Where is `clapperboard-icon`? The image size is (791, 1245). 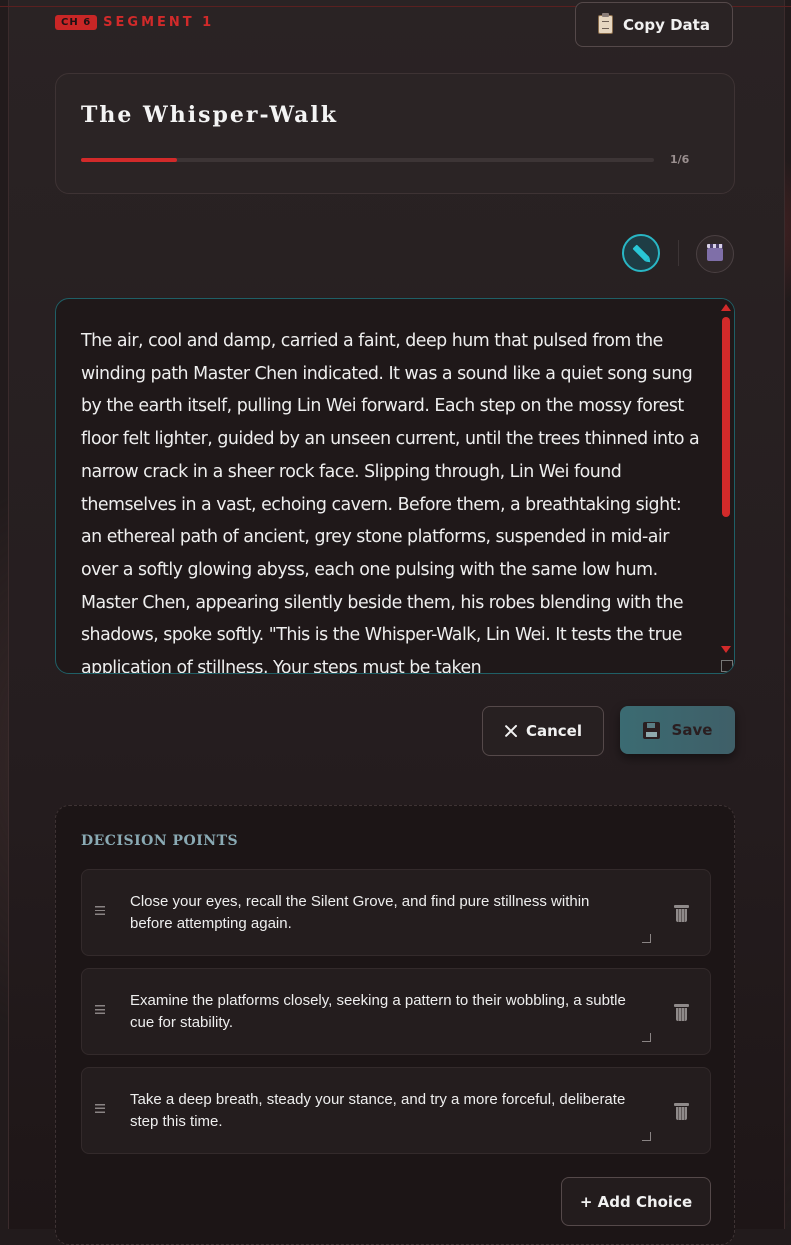 clapperboard-icon is located at coordinates (715, 252).